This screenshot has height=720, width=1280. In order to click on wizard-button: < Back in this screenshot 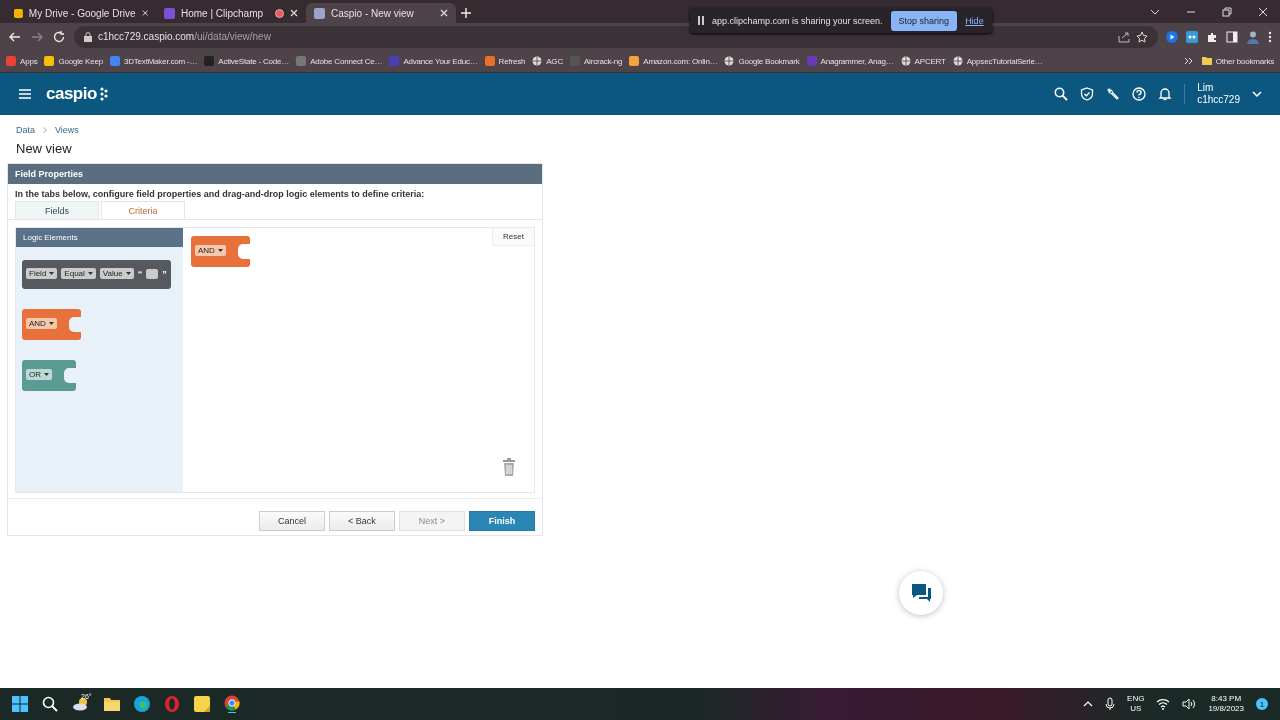, I will do `click(362, 521)`.